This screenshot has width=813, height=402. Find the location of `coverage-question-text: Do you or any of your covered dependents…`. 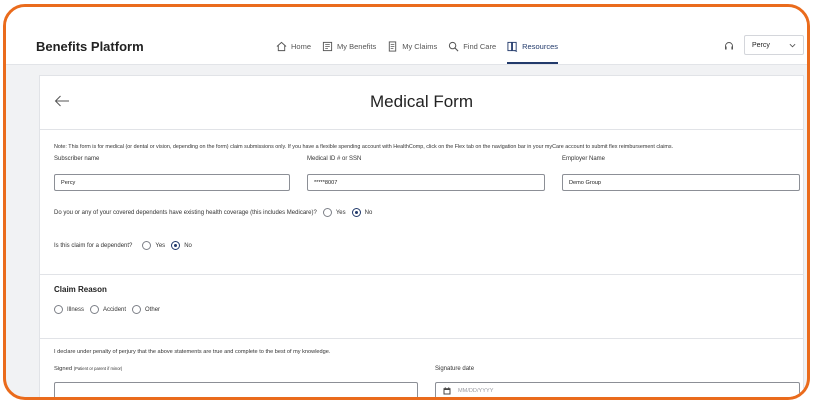

coverage-question-text: Do you or any of your covered dependents… is located at coordinates (185, 212).